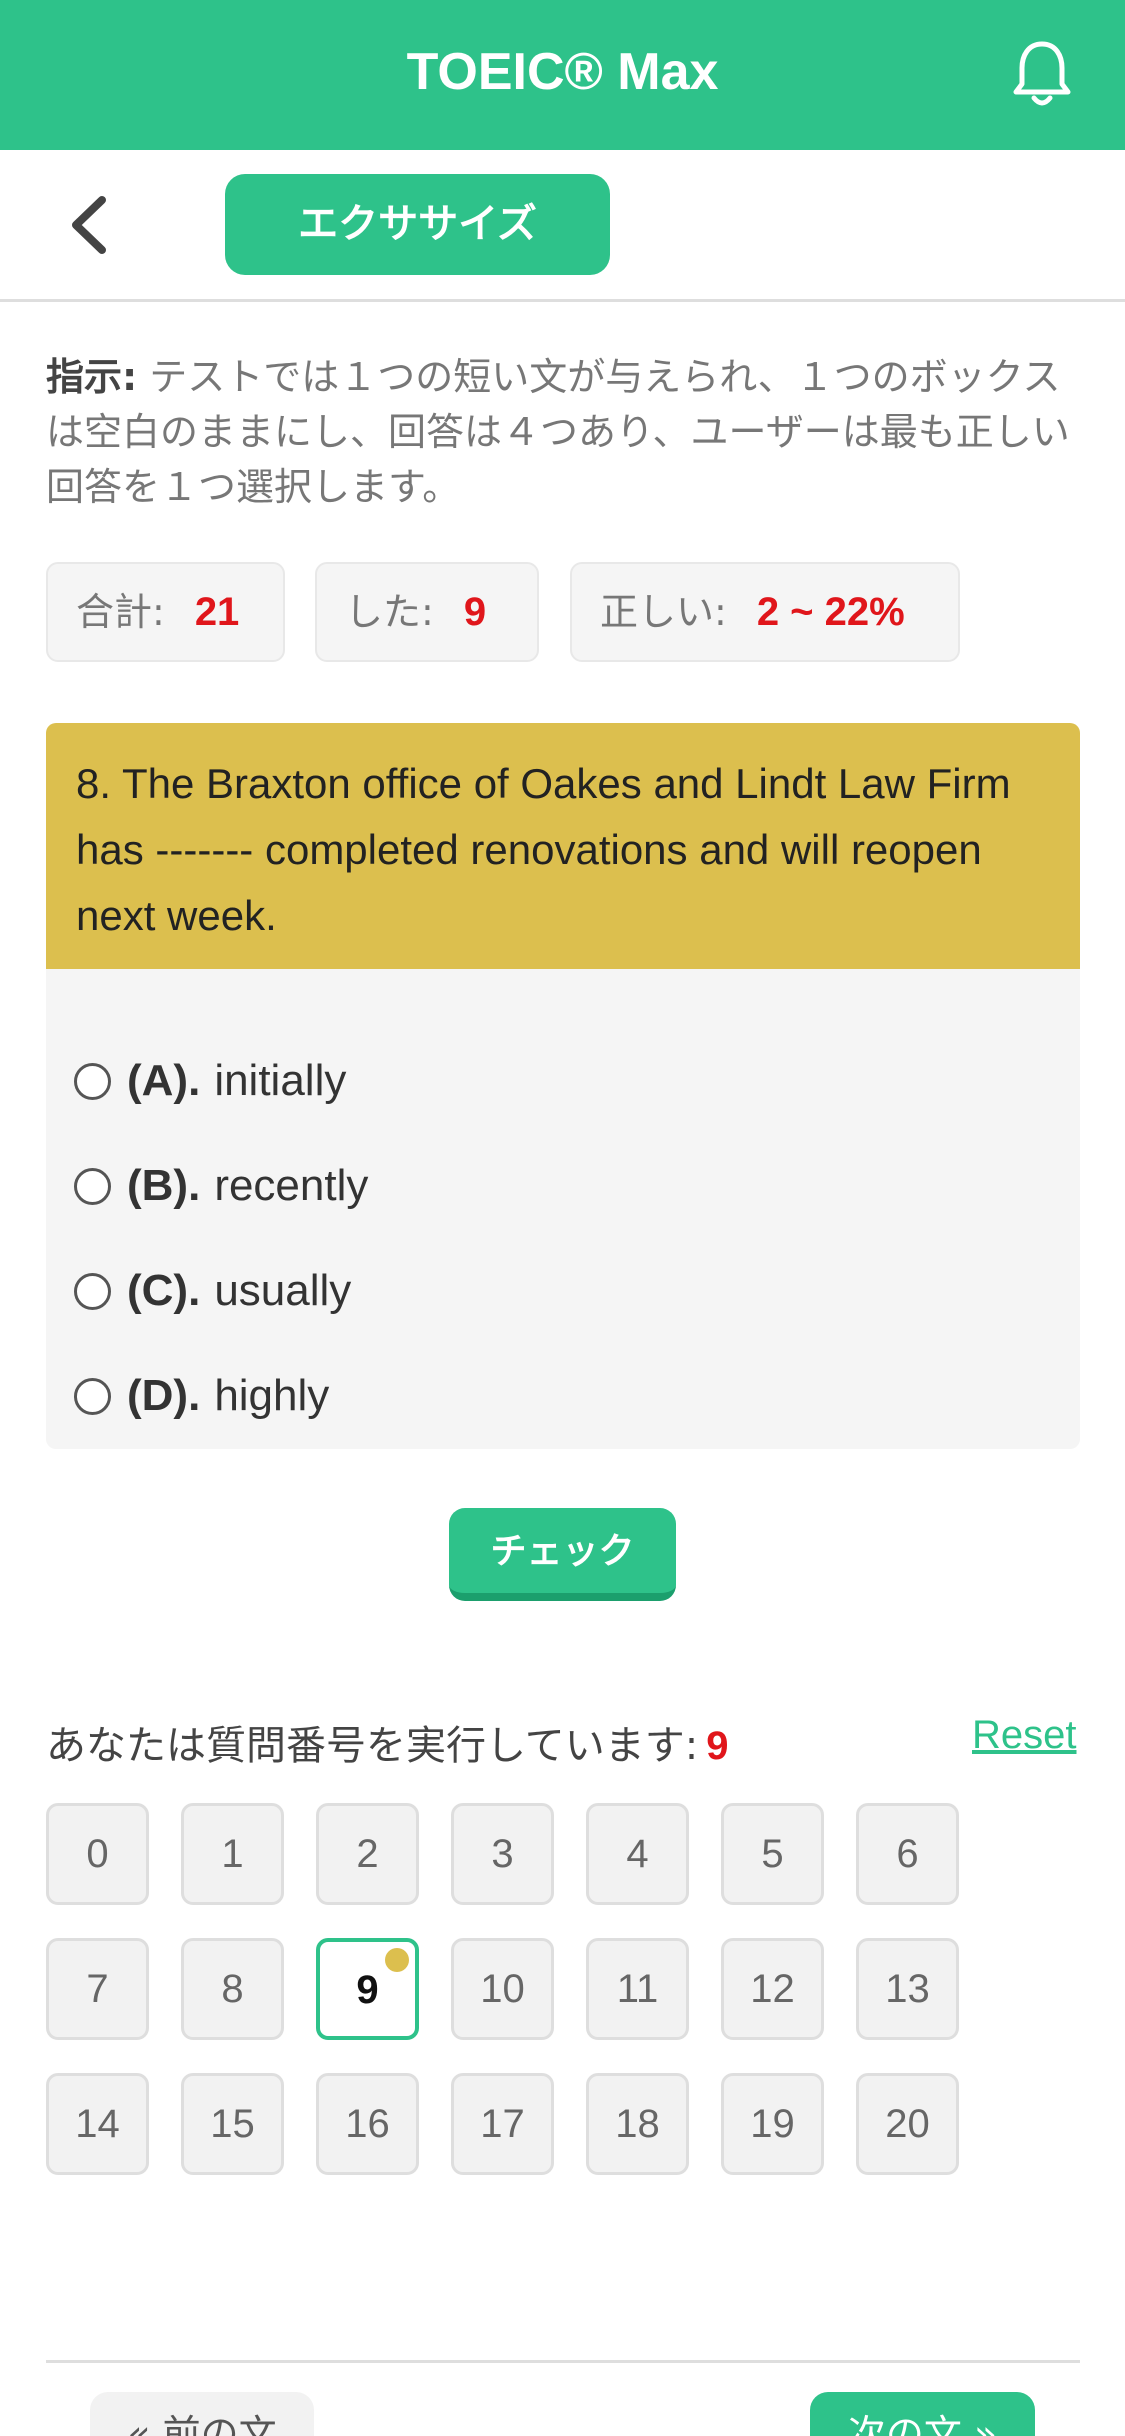 This screenshot has width=1125, height=2436. I want to click on radio-b, so click(92, 1186).